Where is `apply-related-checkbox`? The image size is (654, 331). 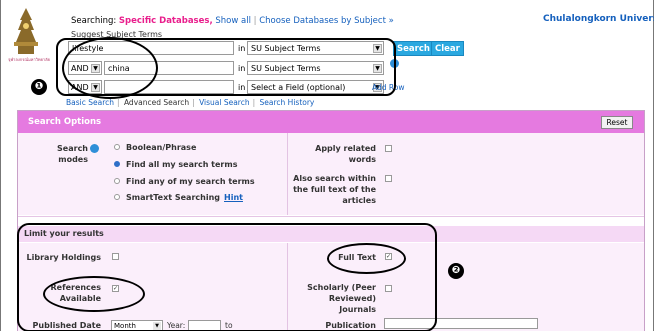
apply-related-checkbox is located at coordinates (388, 148).